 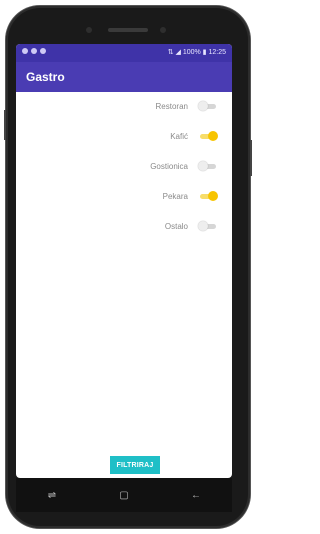 What do you see at coordinates (191, 226) in the screenshot?
I see `toggle-row-ostalo: Ostalo` at bounding box center [191, 226].